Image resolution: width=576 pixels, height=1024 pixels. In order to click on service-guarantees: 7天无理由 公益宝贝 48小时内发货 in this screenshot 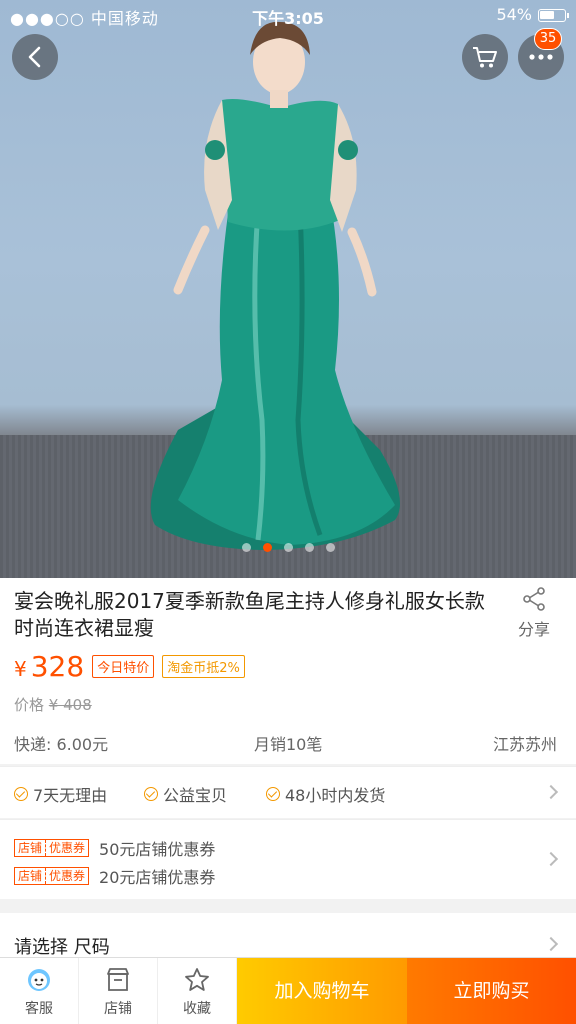, I will do `click(288, 792)`.